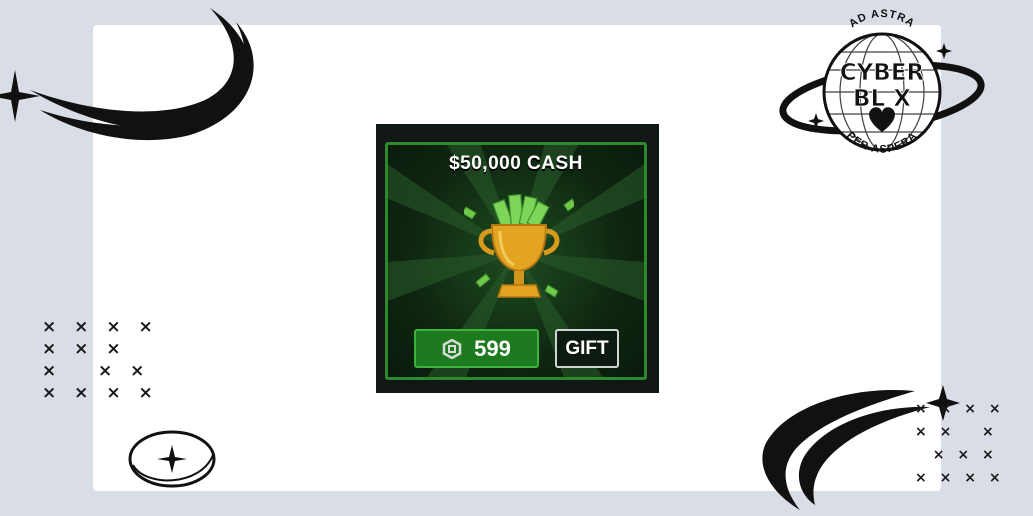 The image size is (1033, 516). Describe the element at coordinates (100, 360) in the screenshot. I see `x-pattern-left: × × × × × × × × × × × × × ×` at that location.